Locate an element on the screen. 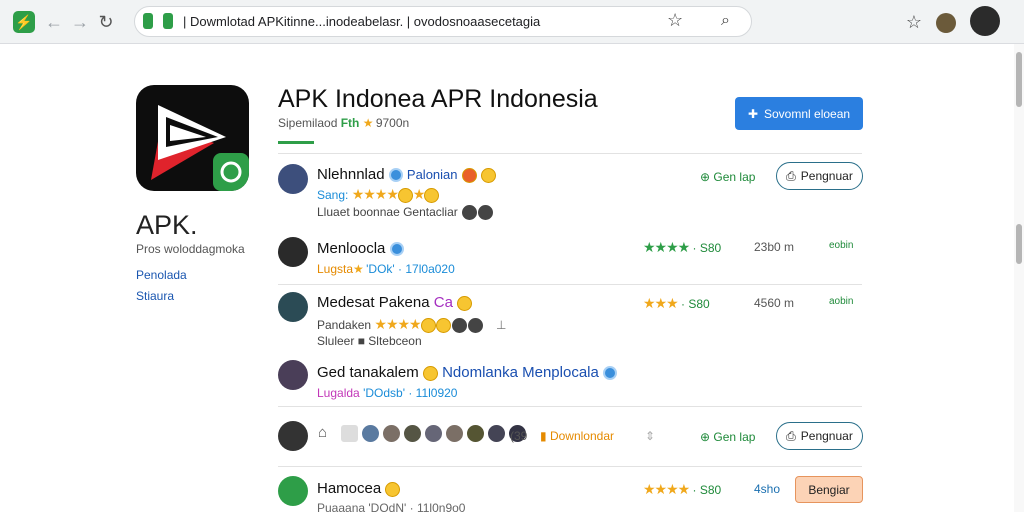 The width and height of the screenshot is (1024, 515). meta-label: Sipemilaod is located at coordinates (308, 123).